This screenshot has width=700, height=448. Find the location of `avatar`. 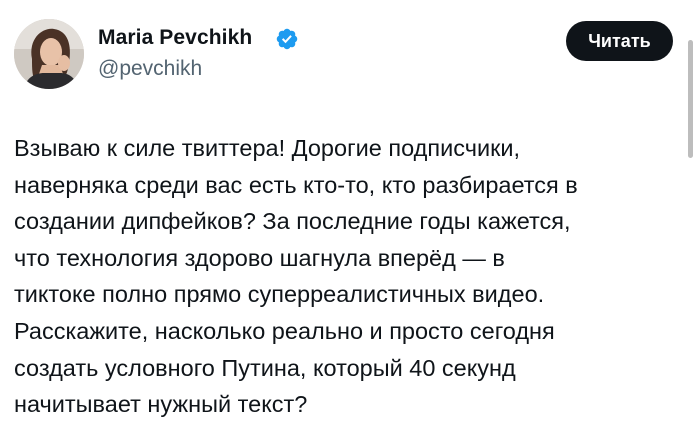

avatar is located at coordinates (49, 54).